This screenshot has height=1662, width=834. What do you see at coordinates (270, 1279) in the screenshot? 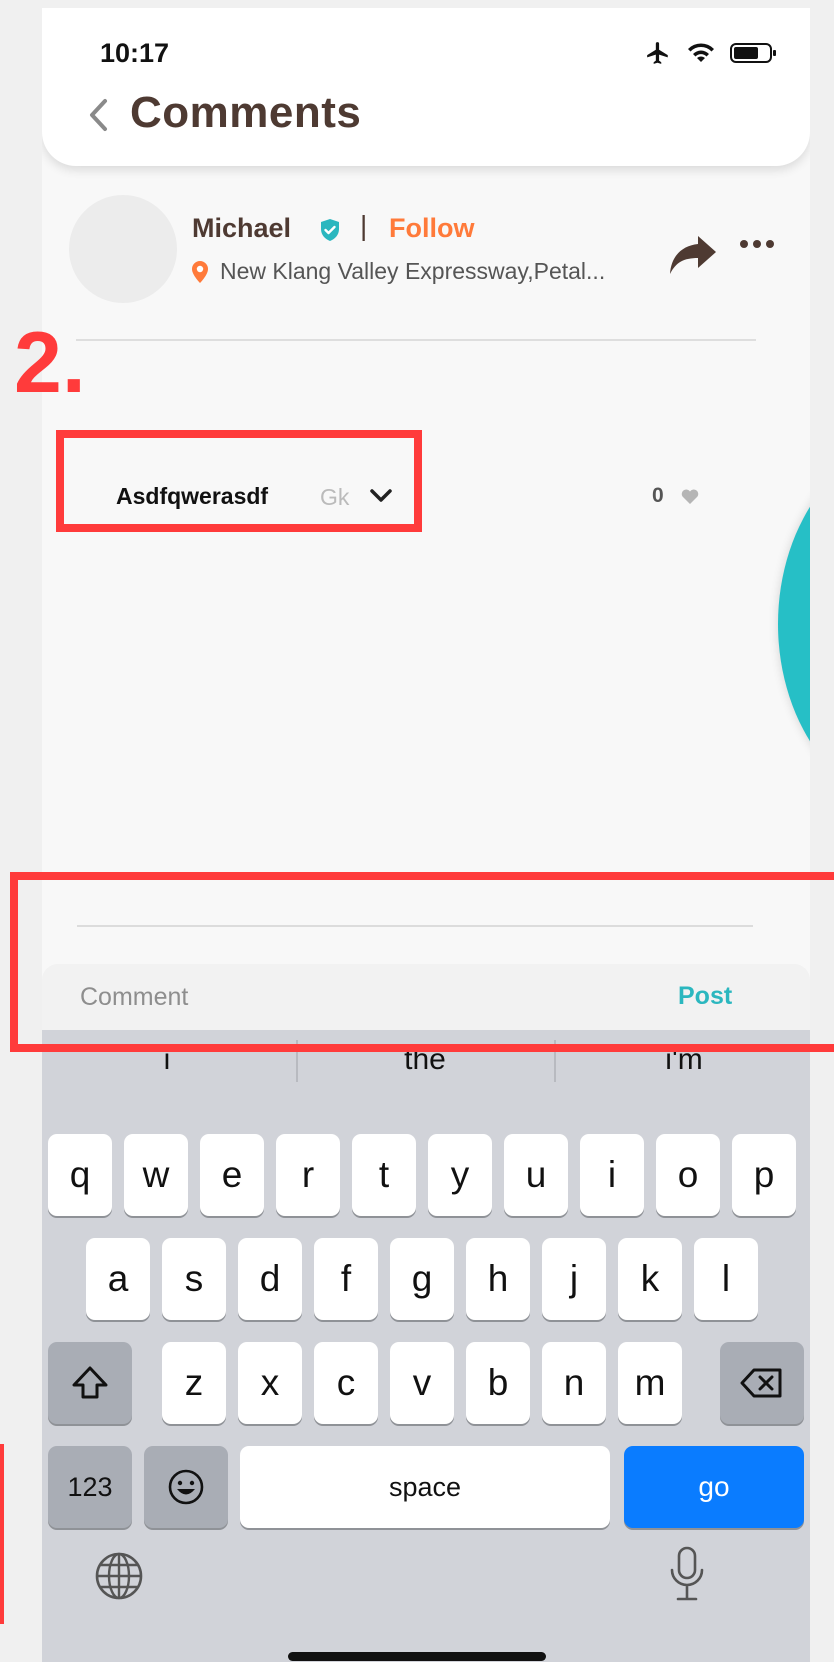
I see `key-d: d` at bounding box center [270, 1279].